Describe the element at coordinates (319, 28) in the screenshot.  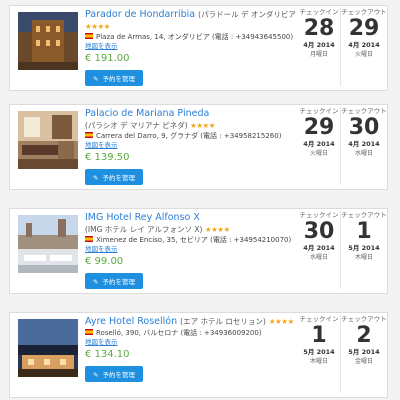
I see `checkin-day: 28` at that location.